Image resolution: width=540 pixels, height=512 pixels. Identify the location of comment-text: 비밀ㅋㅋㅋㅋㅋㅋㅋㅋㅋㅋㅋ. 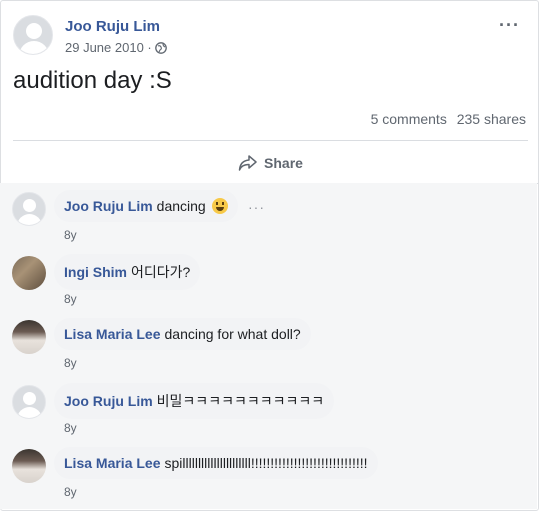
(240, 401).